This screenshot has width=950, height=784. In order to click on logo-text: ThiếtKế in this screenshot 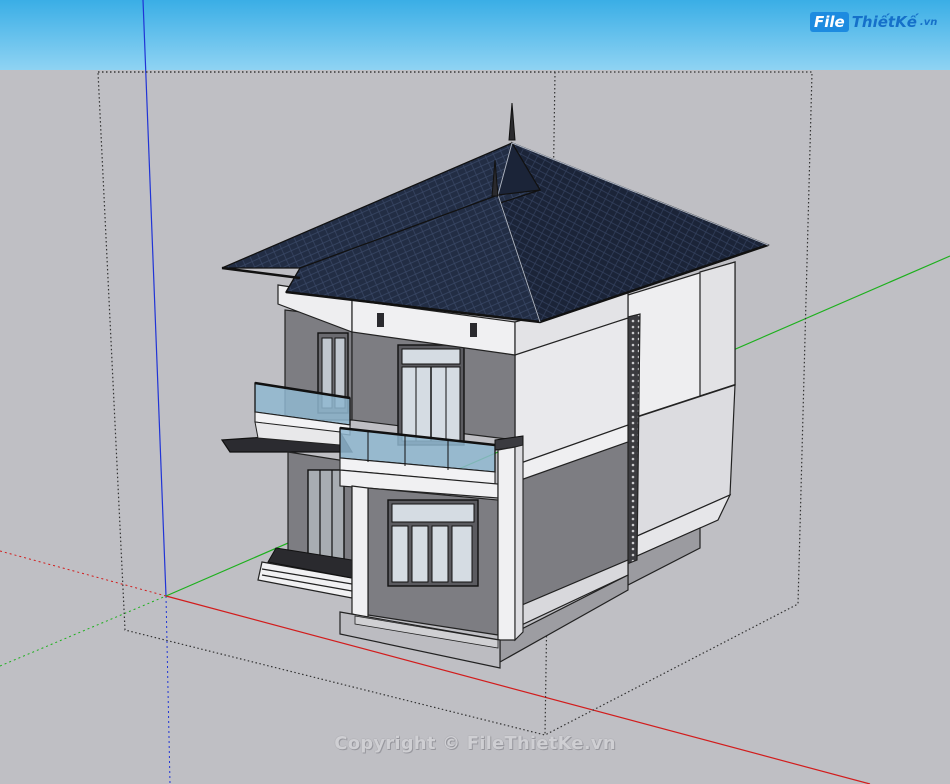, I will do `click(884, 22)`.